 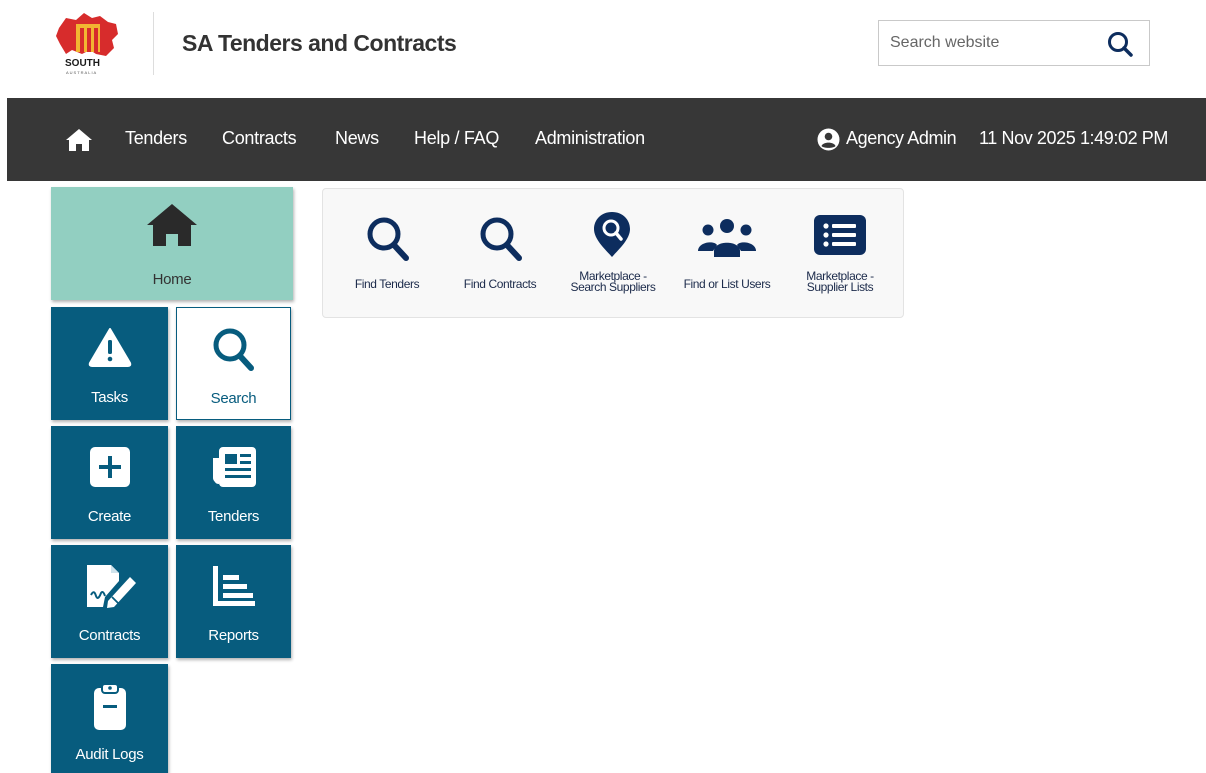 What do you see at coordinates (153, 43) in the screenshot?
I see `header-divider` at bounding box center [153, 43].